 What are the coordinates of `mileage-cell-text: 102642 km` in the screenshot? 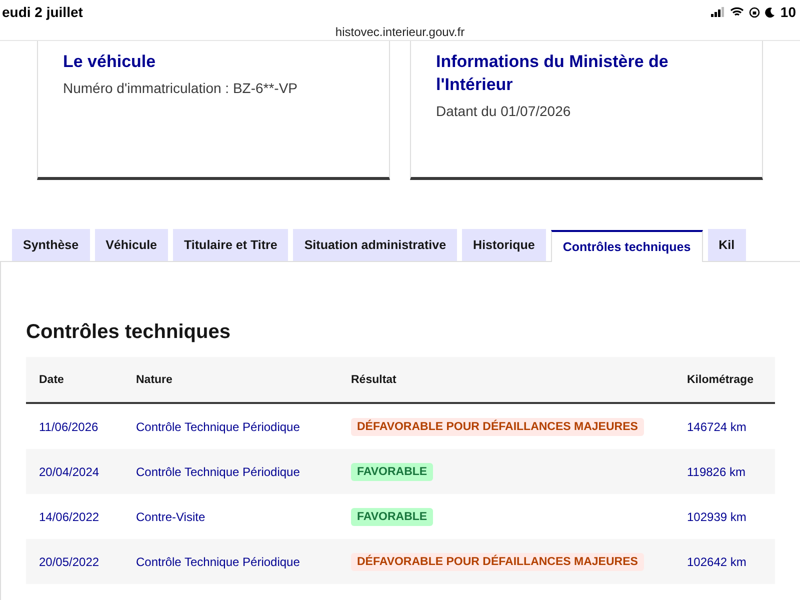 It's located at (717, 561).